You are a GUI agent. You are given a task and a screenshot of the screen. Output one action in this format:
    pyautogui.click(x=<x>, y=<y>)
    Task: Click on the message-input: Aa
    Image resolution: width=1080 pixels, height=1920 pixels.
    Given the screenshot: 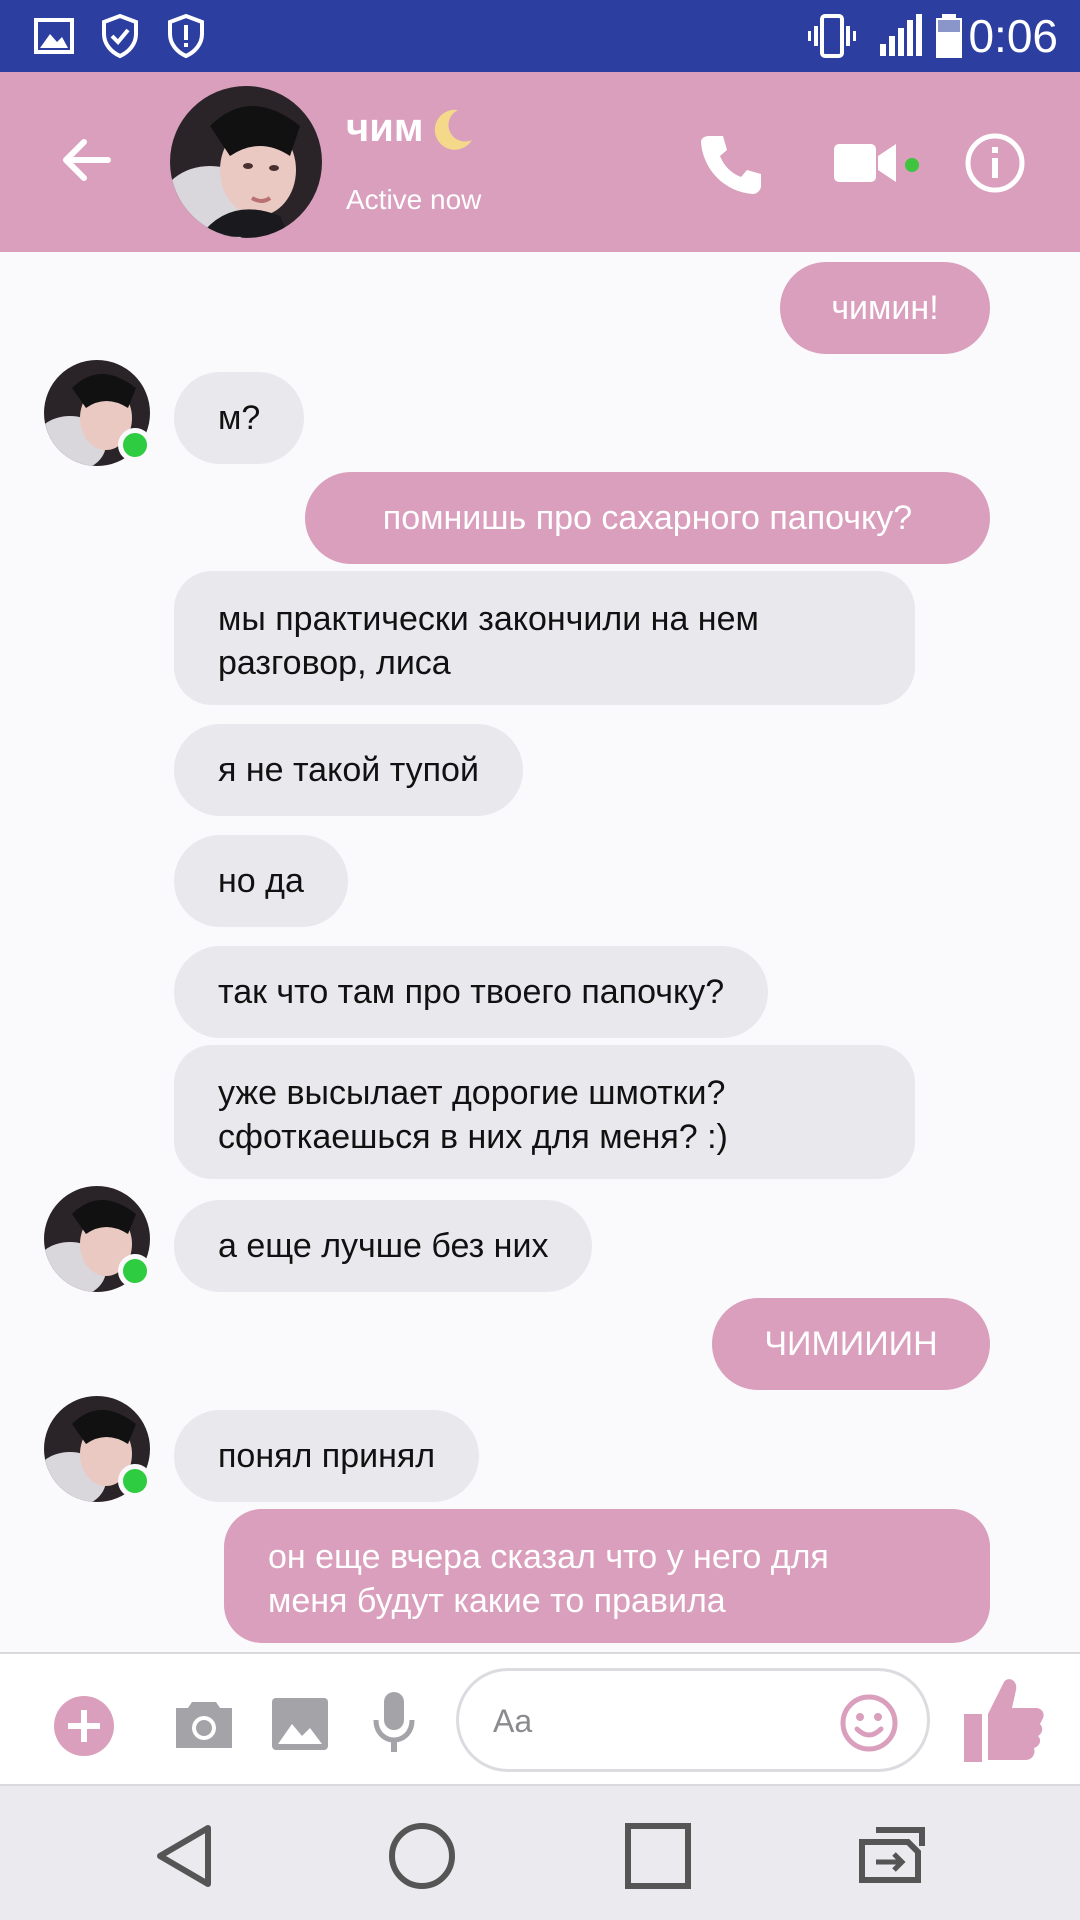 What is the action you would take?
    pyautogui.click(x=693, y=1720)
    